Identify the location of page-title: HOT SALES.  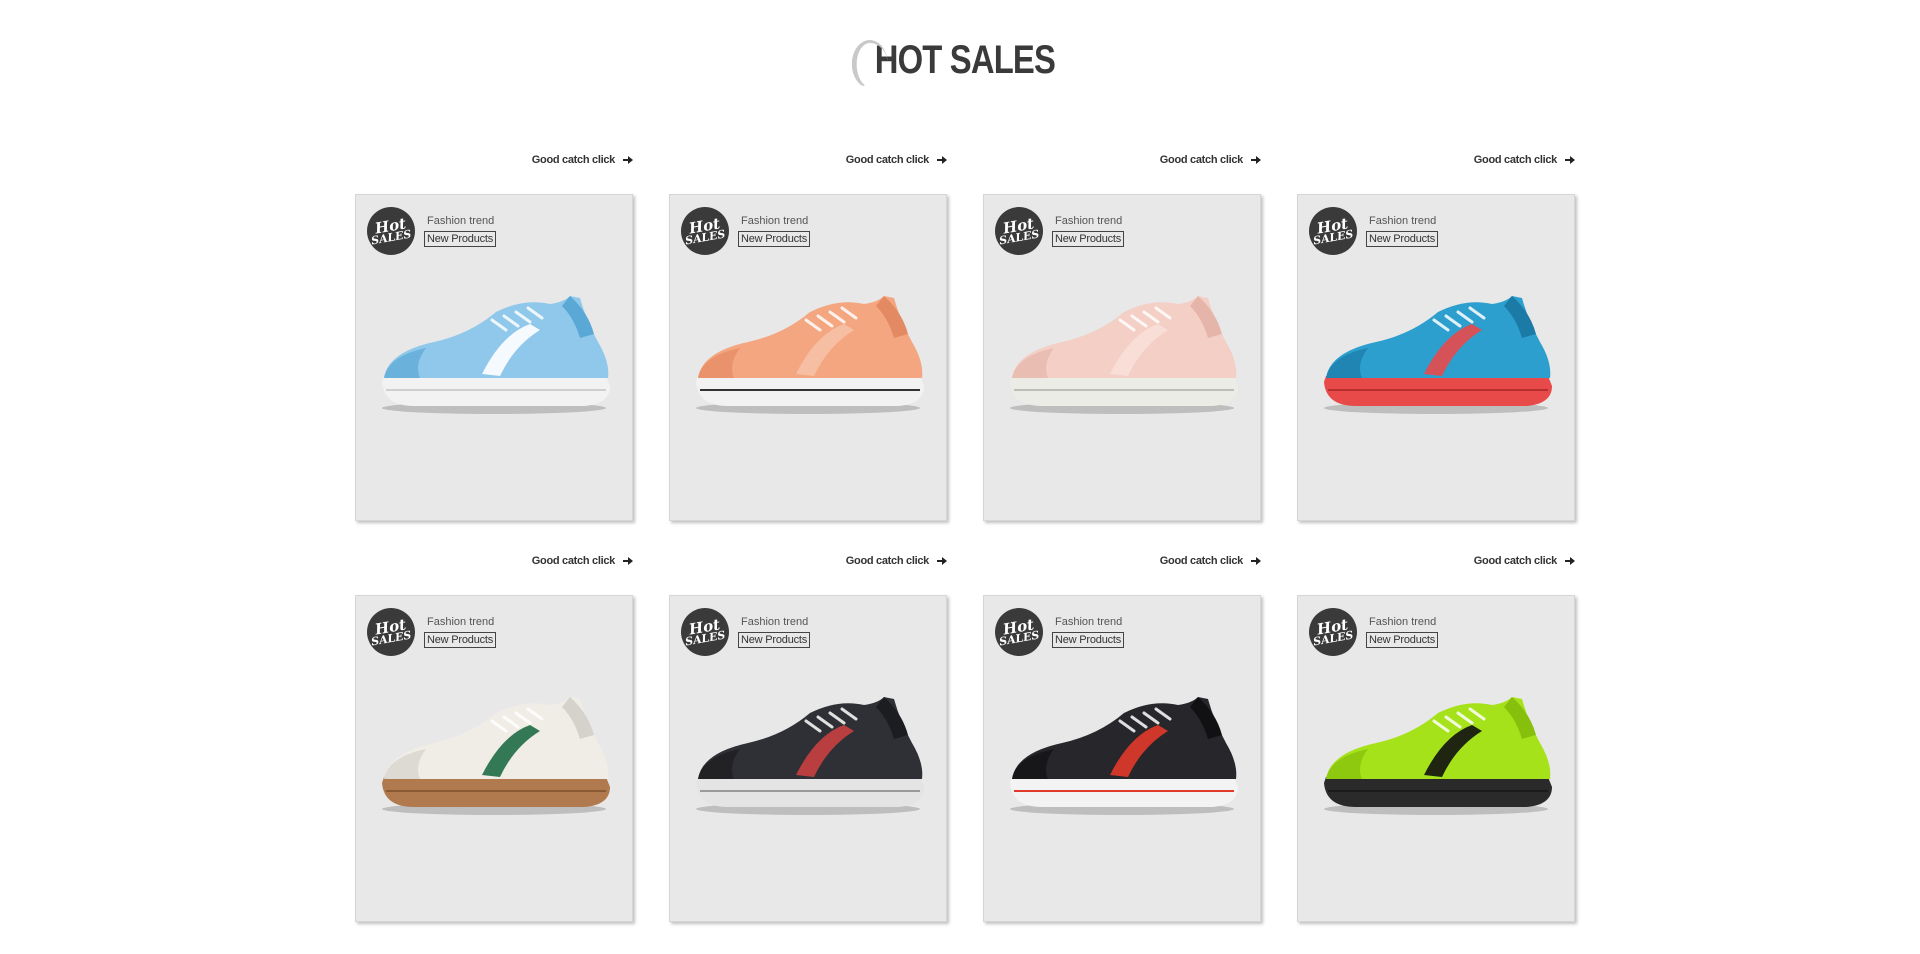
(953, 62).